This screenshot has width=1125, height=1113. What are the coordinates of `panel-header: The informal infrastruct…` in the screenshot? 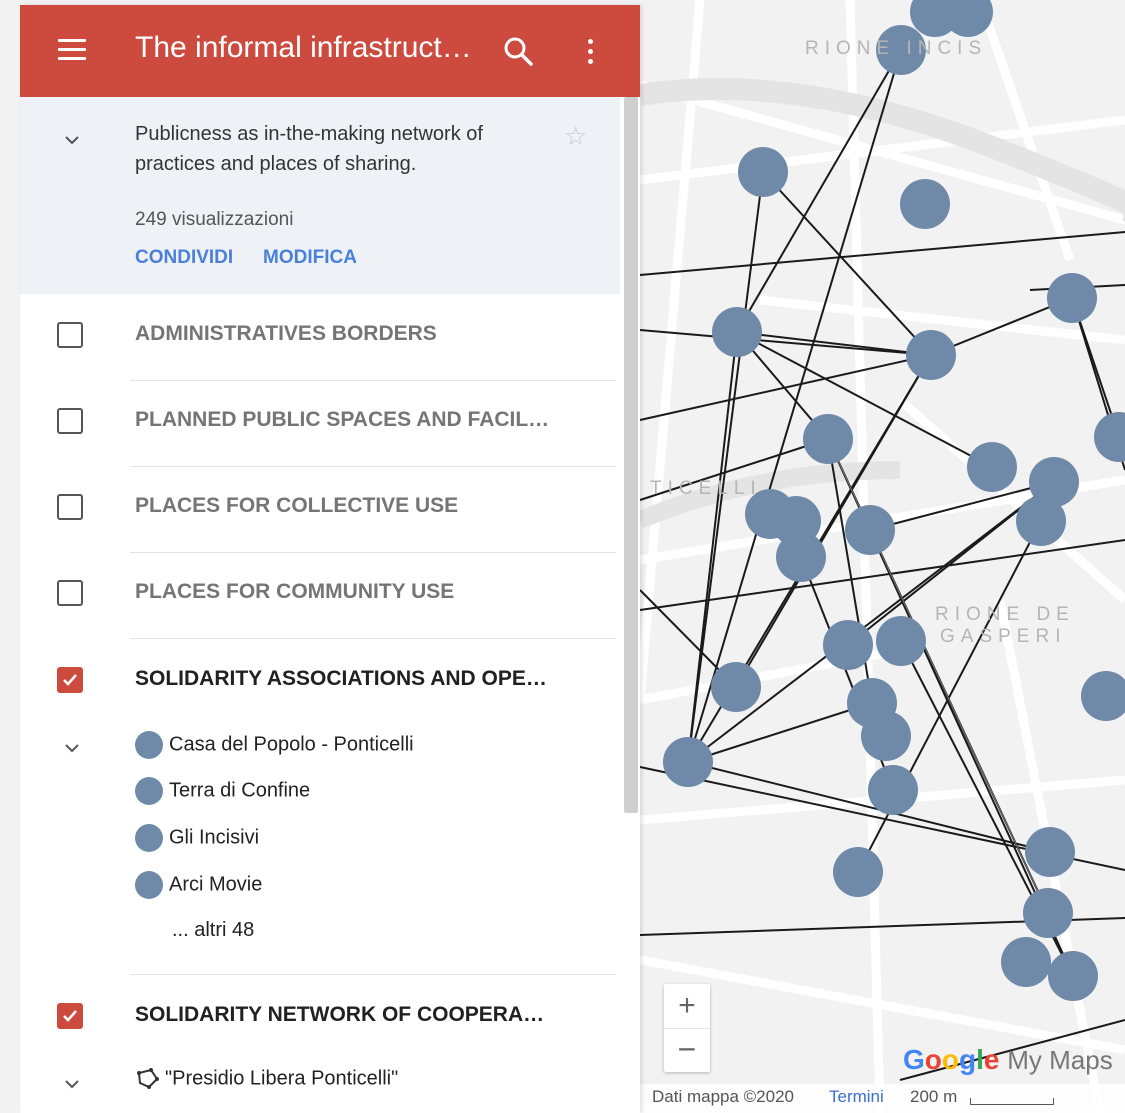 It's located at (330, 51).